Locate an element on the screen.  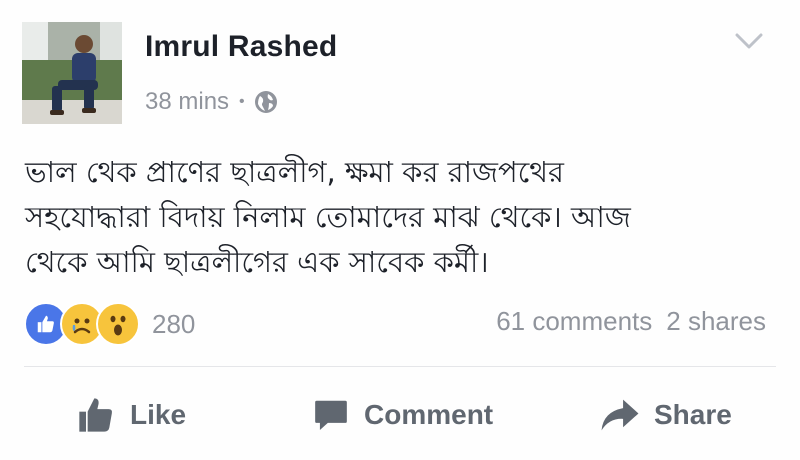
chevron-down-icon is located at coordinates (749, 41).